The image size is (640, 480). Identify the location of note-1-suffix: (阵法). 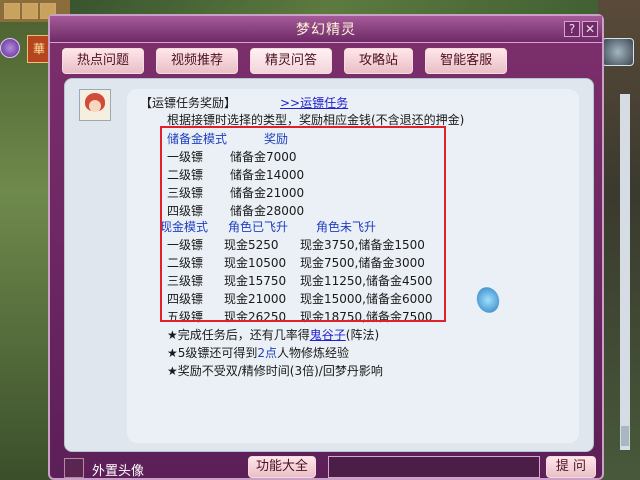
(362, 335).